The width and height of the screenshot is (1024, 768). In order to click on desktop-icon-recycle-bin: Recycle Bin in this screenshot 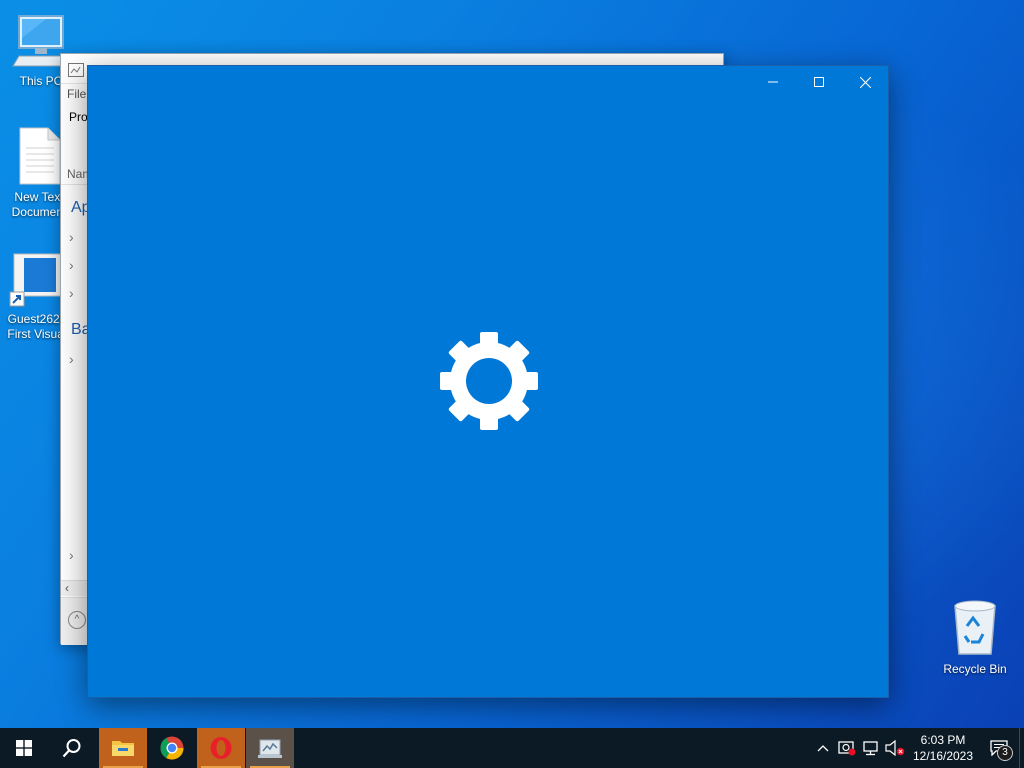, I will do `click(975, 636)`.